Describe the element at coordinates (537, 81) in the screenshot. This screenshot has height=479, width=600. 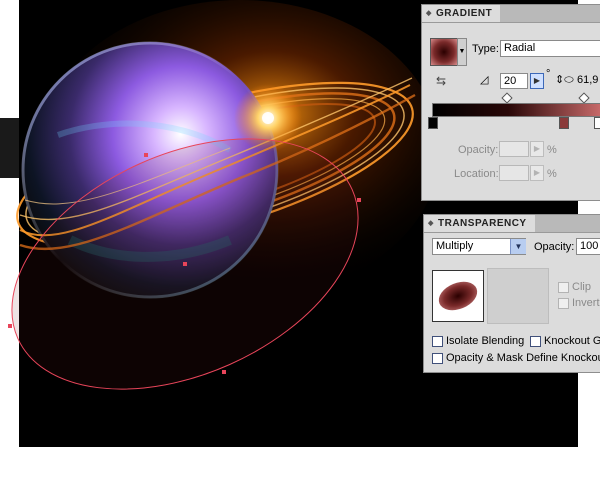
I see `angle-stepper: ▶` at that location.